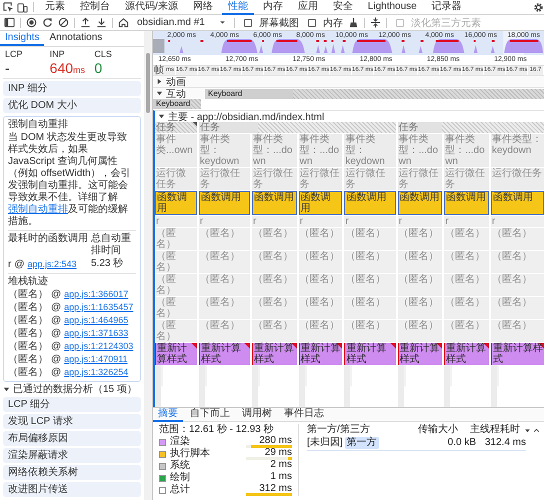 This screenshot has width=544, height=500. I want to click on insight-card: 渲染屏蔽请求, so click(72, 455).